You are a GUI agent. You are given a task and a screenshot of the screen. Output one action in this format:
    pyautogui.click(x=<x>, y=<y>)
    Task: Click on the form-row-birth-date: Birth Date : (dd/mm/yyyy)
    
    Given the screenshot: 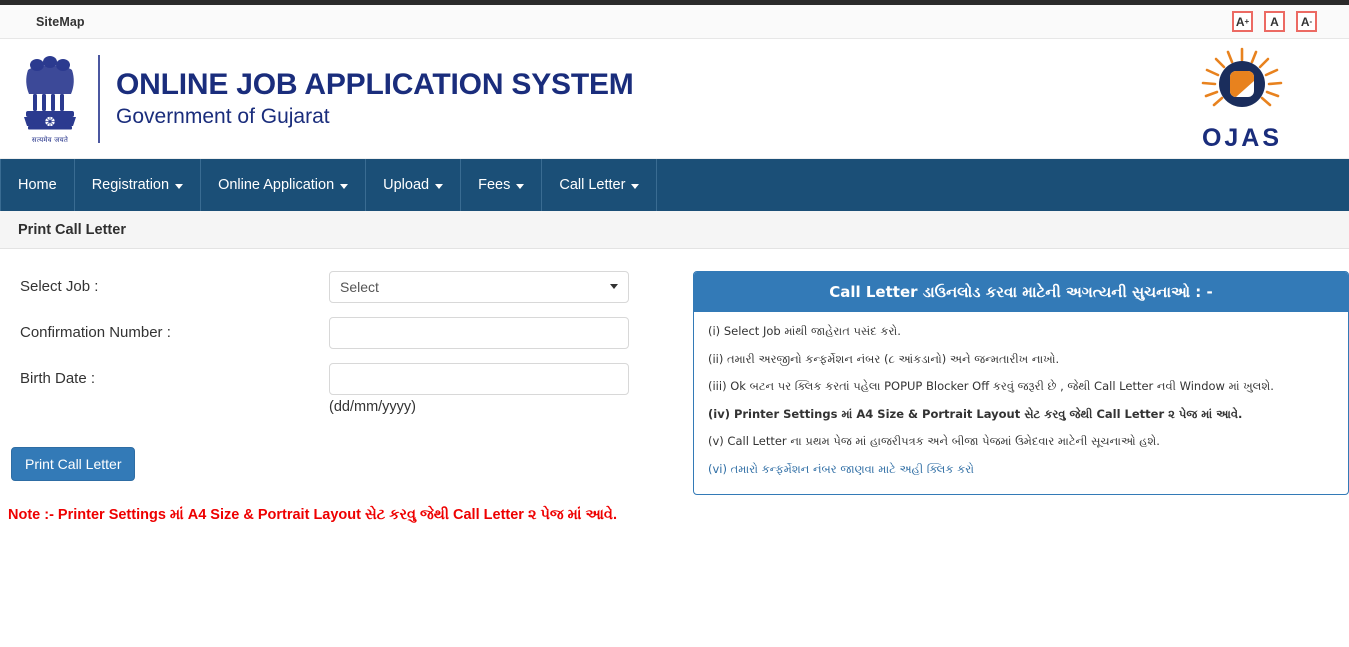 What is the action you would take?
    pyautogui.click(x=346, y=389)
    